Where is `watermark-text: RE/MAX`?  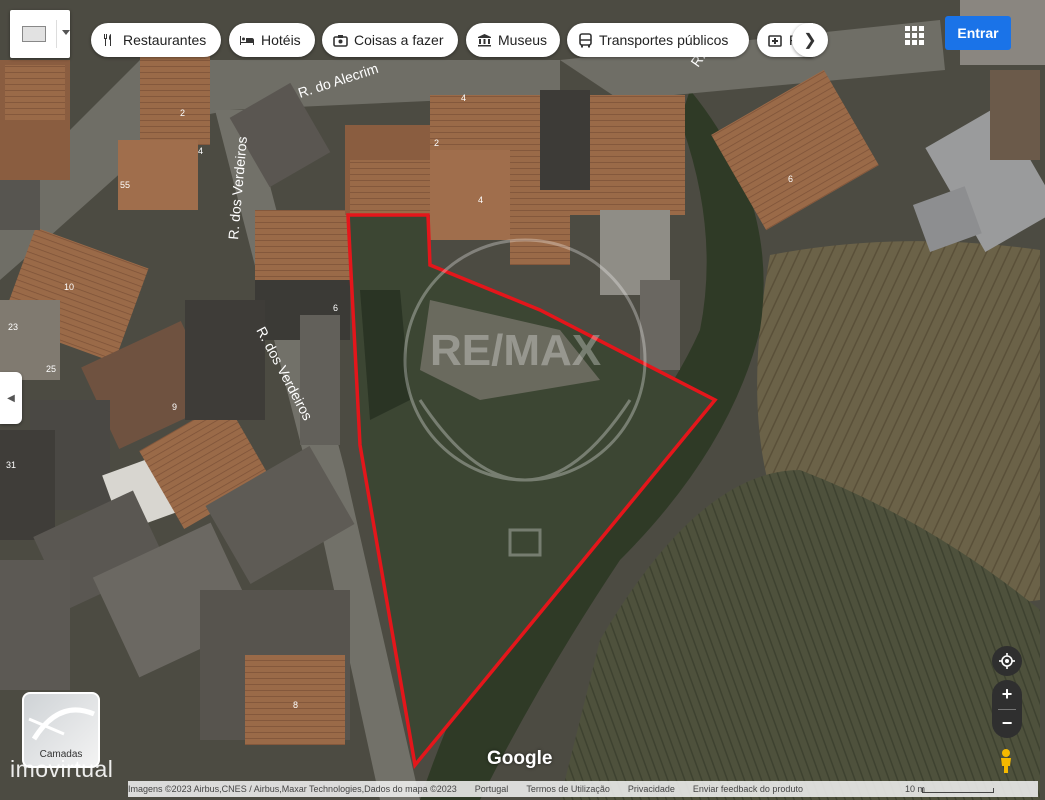 watermark-text: RE/MAX is located at coordinates (515, 350).